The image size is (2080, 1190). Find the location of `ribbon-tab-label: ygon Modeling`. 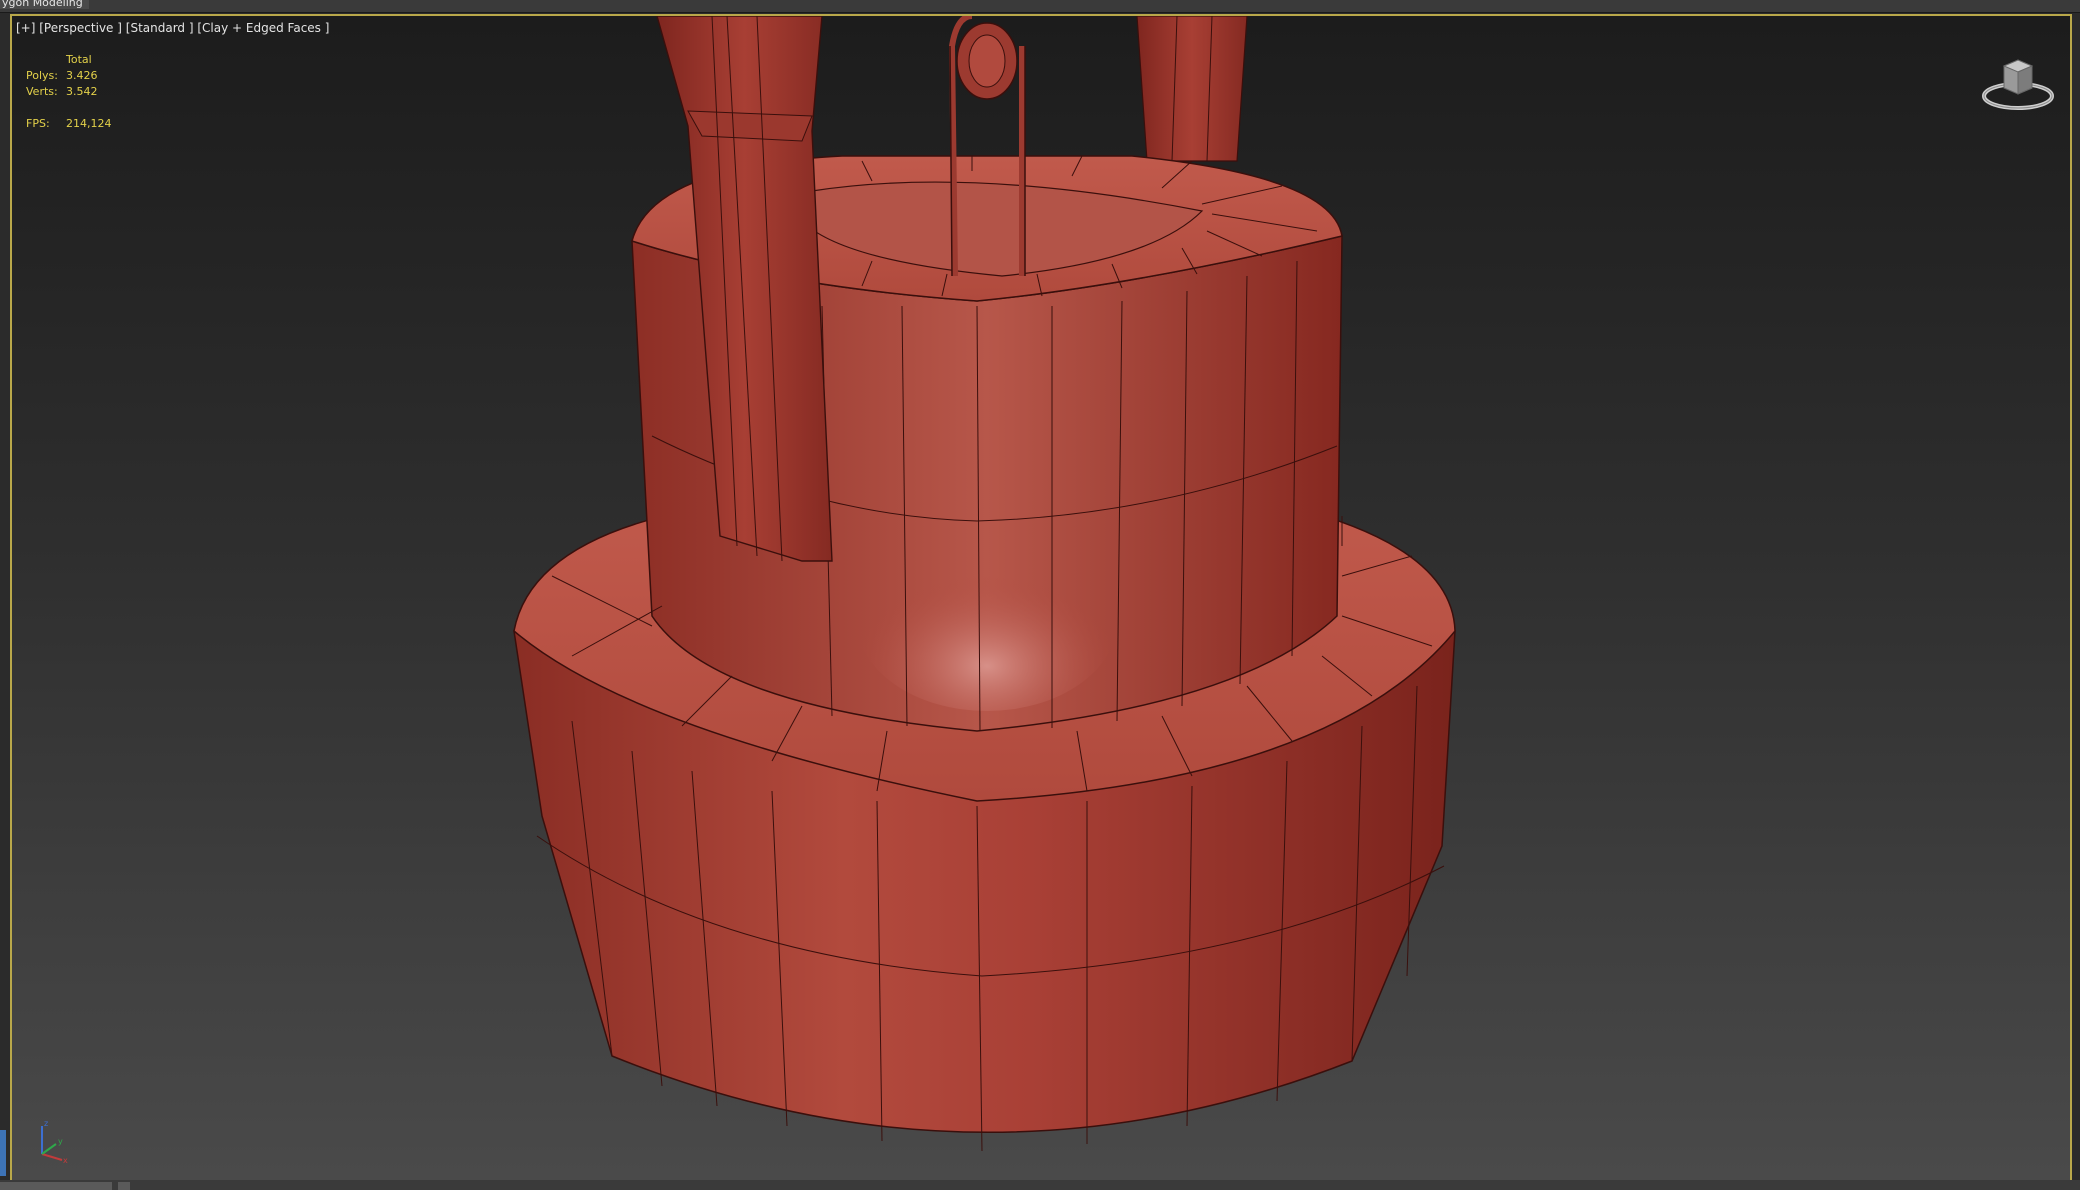

ribbon-tab-label: ygon Modeling is located at coordinates (44, 4).